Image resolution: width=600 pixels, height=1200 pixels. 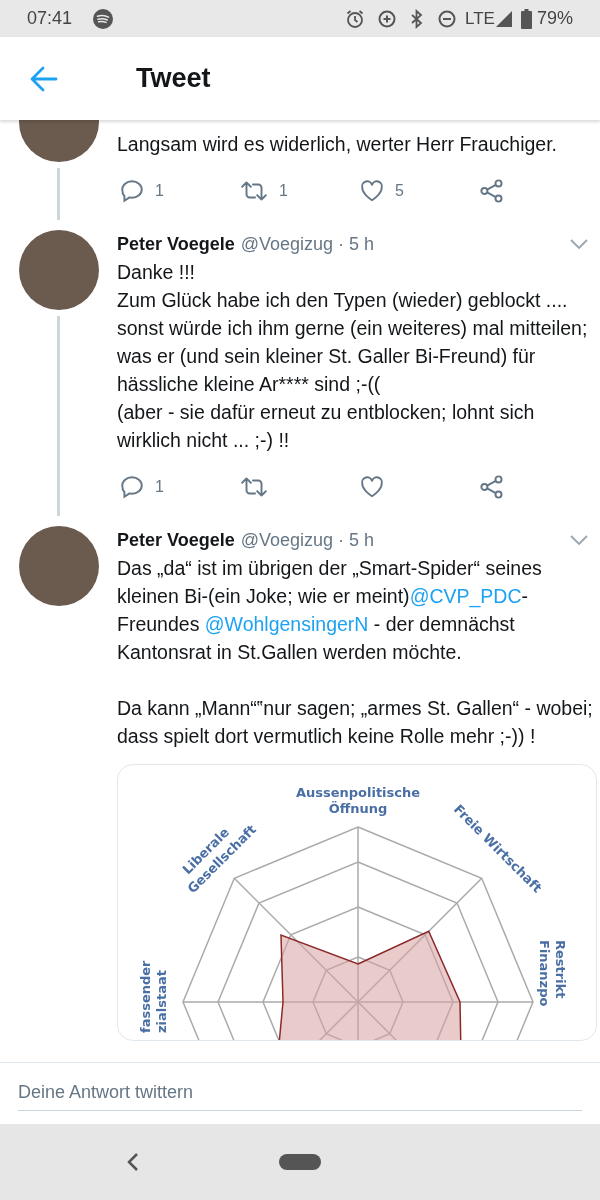 I want to click on back-nav-button, so click(x=133, y=1162).